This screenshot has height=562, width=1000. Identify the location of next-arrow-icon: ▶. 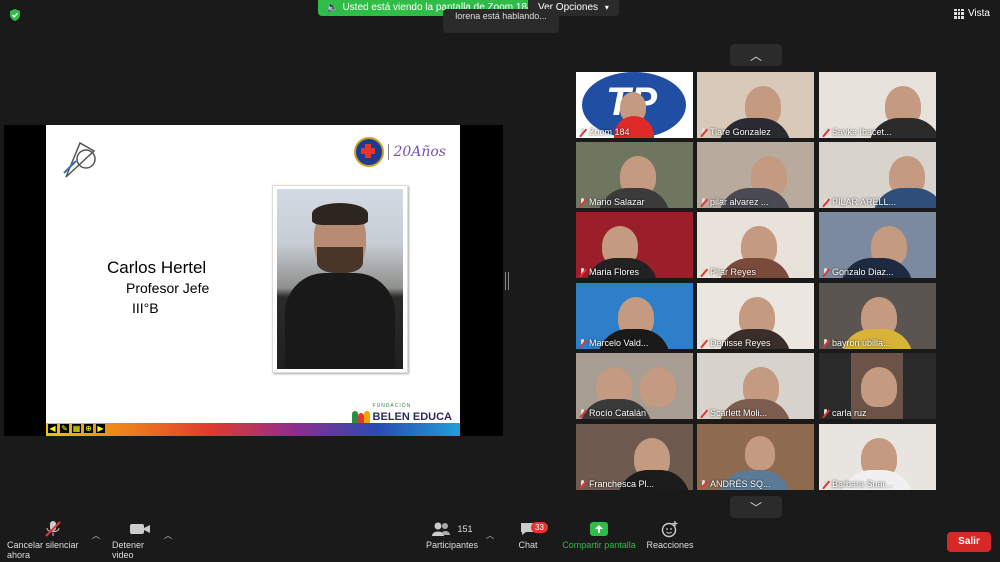
(100, 428).